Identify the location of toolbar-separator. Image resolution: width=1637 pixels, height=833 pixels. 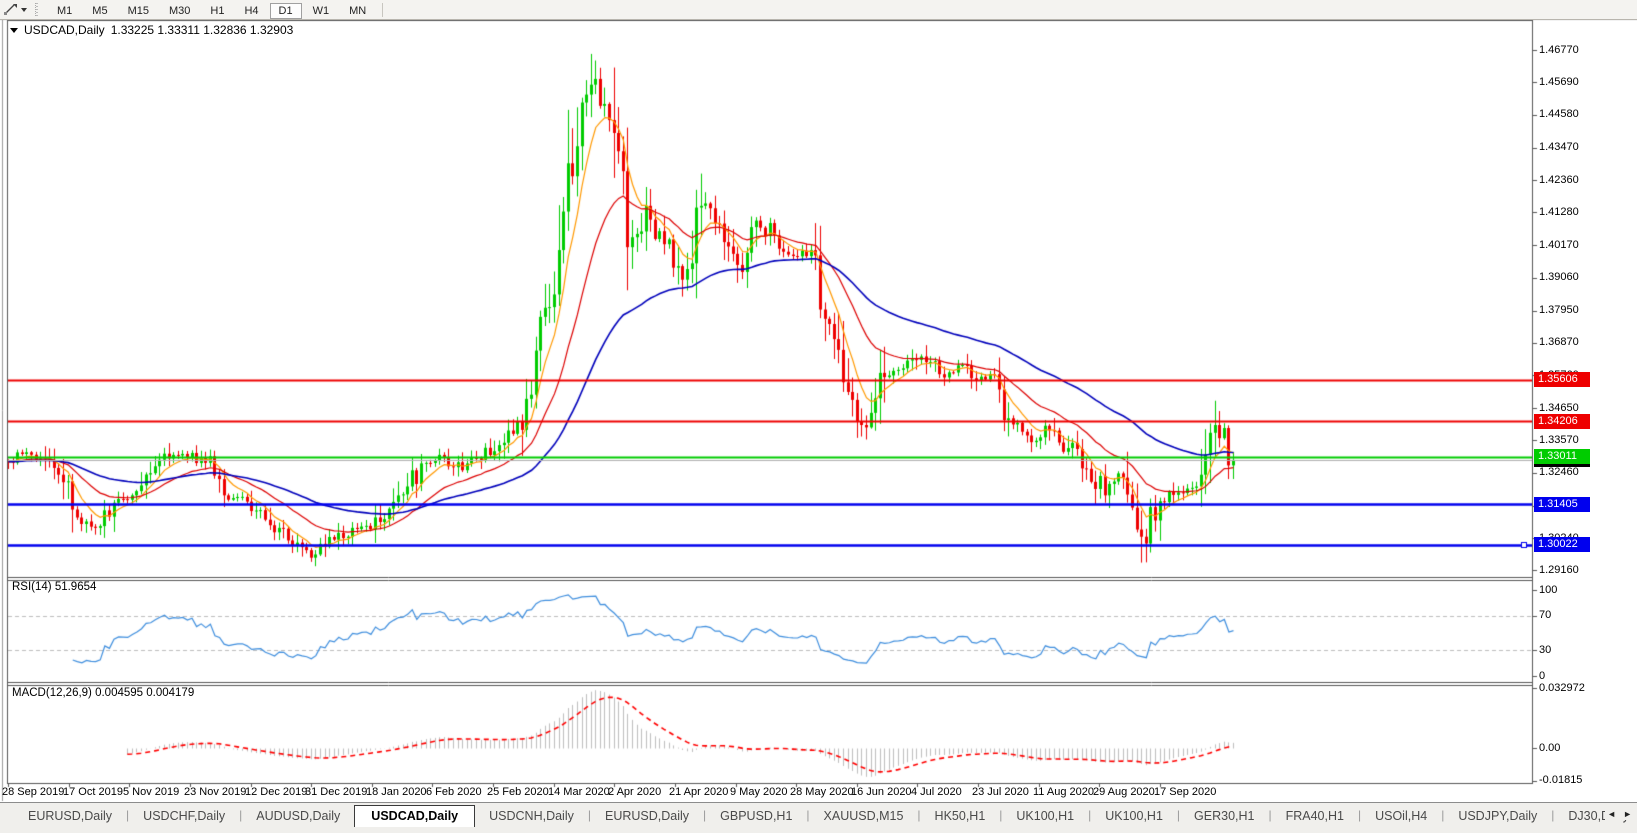
(383, 9).